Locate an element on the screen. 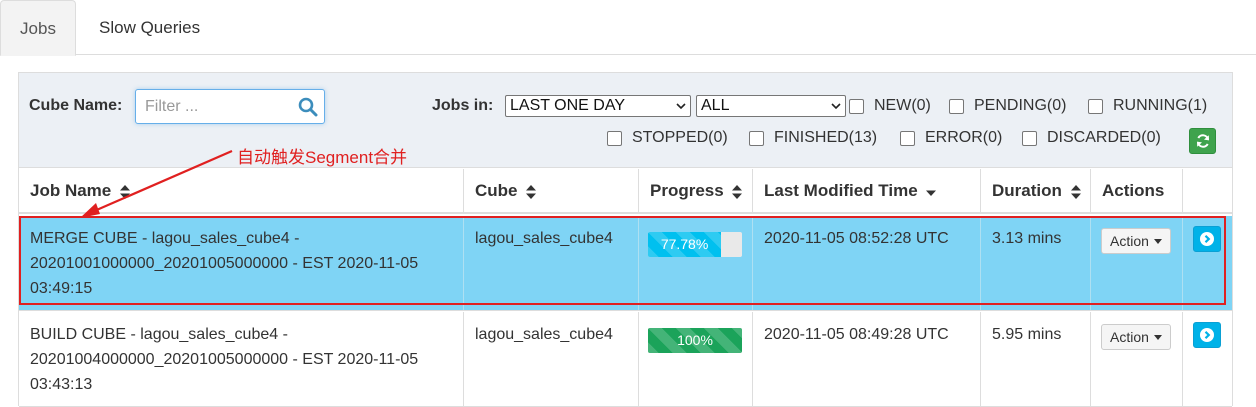  time-range-select: LAST ONE DAY is located at coordinates (598, 106).